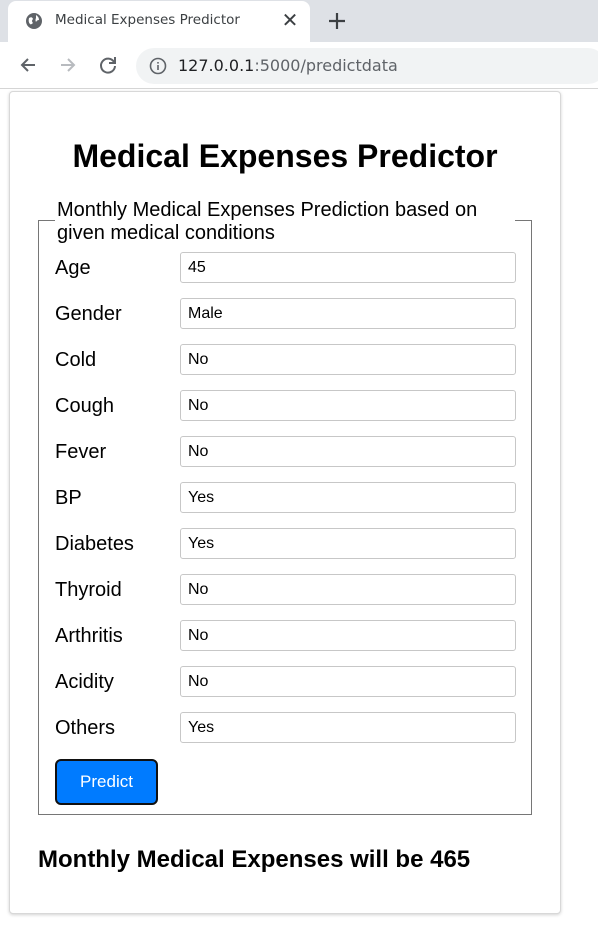  I want to click on tab-title: Medical Expenses Predictor, so click(147, 20).